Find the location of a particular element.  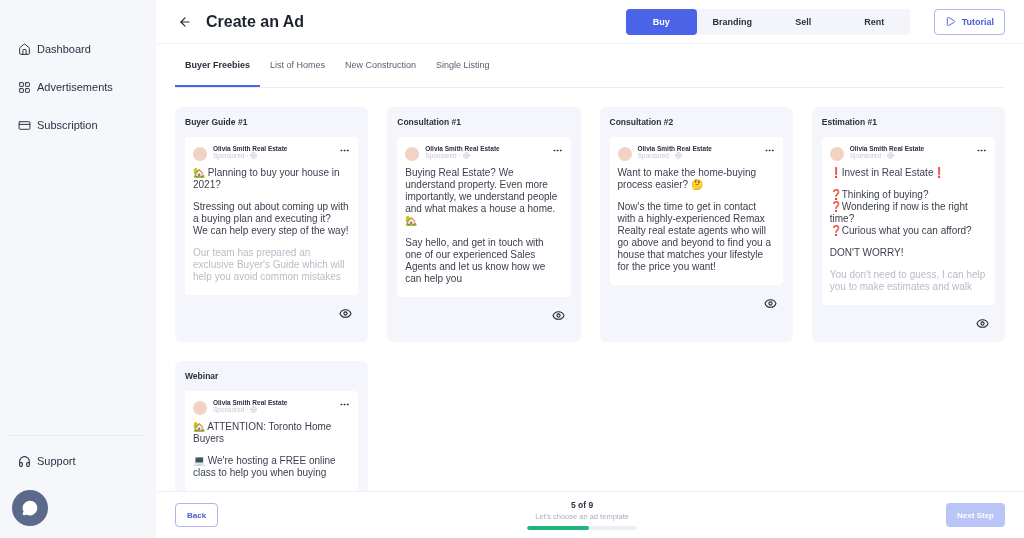

grid-icon is located at coordinates (24, 87).